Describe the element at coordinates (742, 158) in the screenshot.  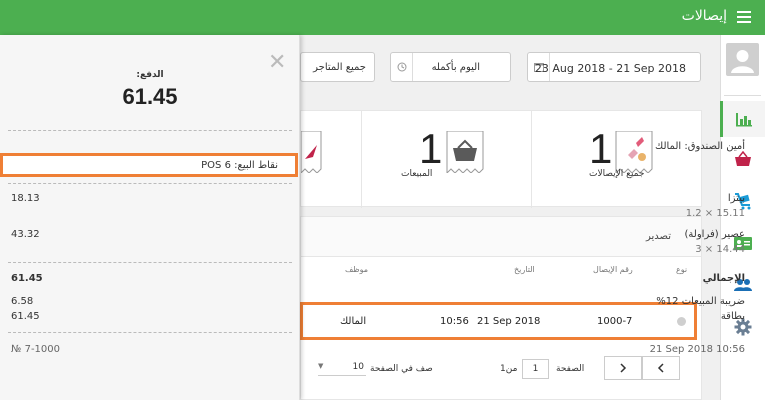
I see `basket-icon` at that location.